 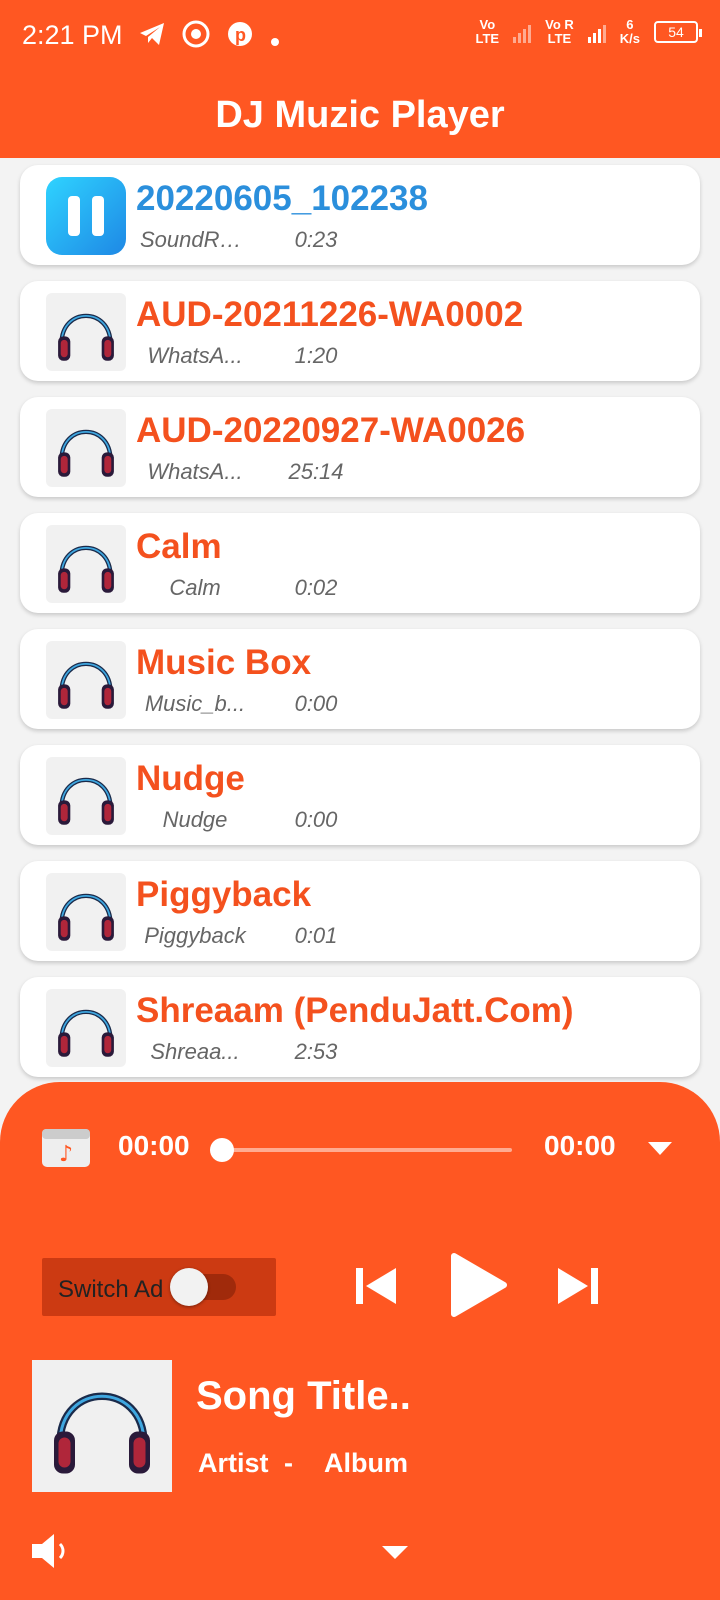 I want to click on song-title: Shreaam (PenduJatt.Com), so click(x=355, y=1010).